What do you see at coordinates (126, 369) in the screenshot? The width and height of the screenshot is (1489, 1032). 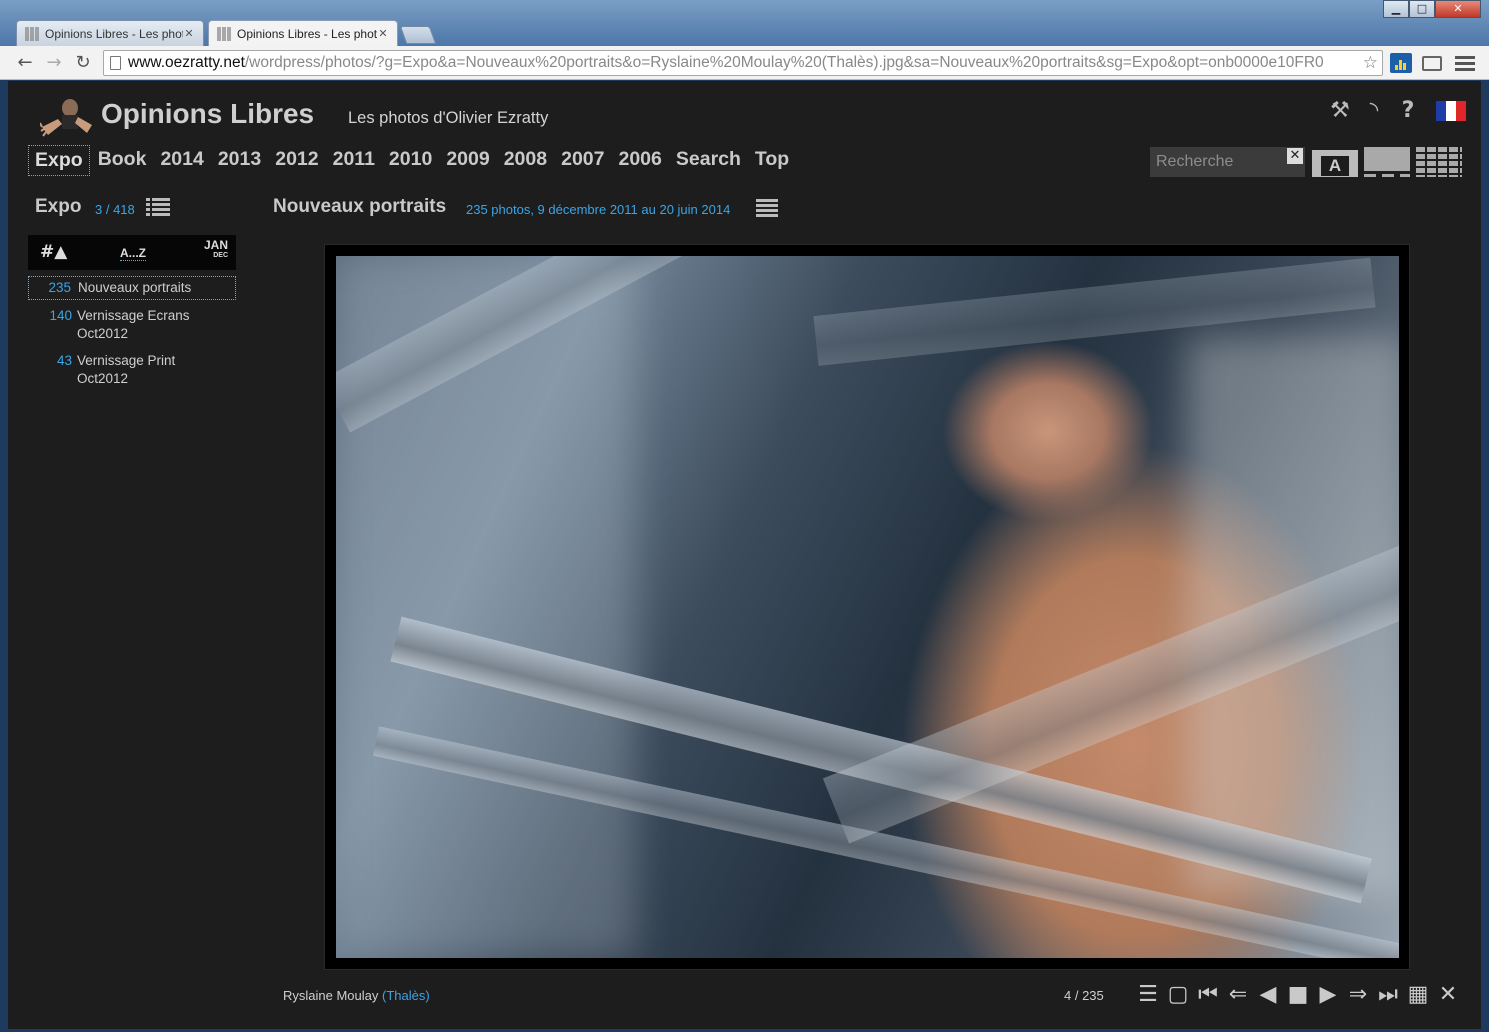 I see `album-name: Vernissage Print Oct2012` at bounding box center [126, 369].